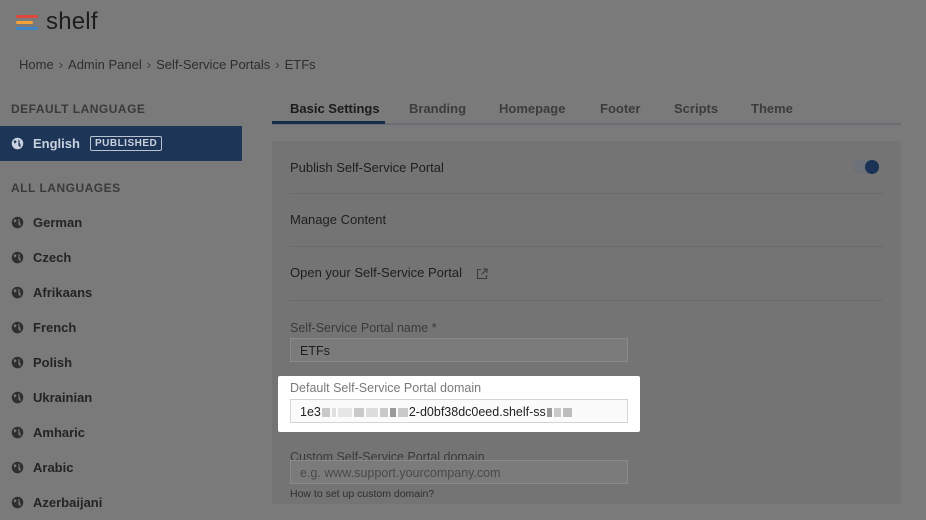  I want to click on language-name: French, so click(55, 327).